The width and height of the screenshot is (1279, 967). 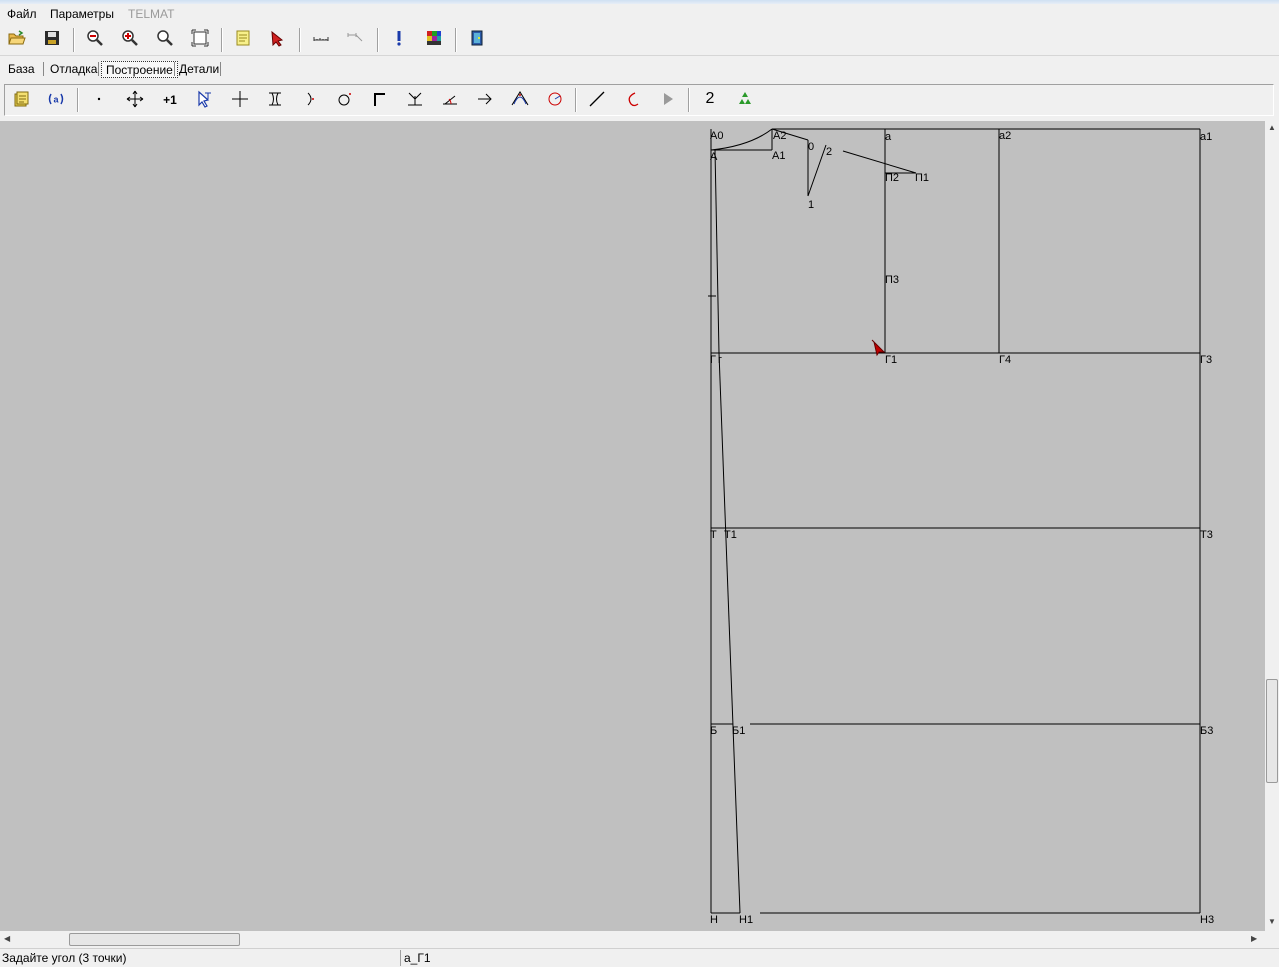 I want to click on label-g: г, so click(x=720, y=360).